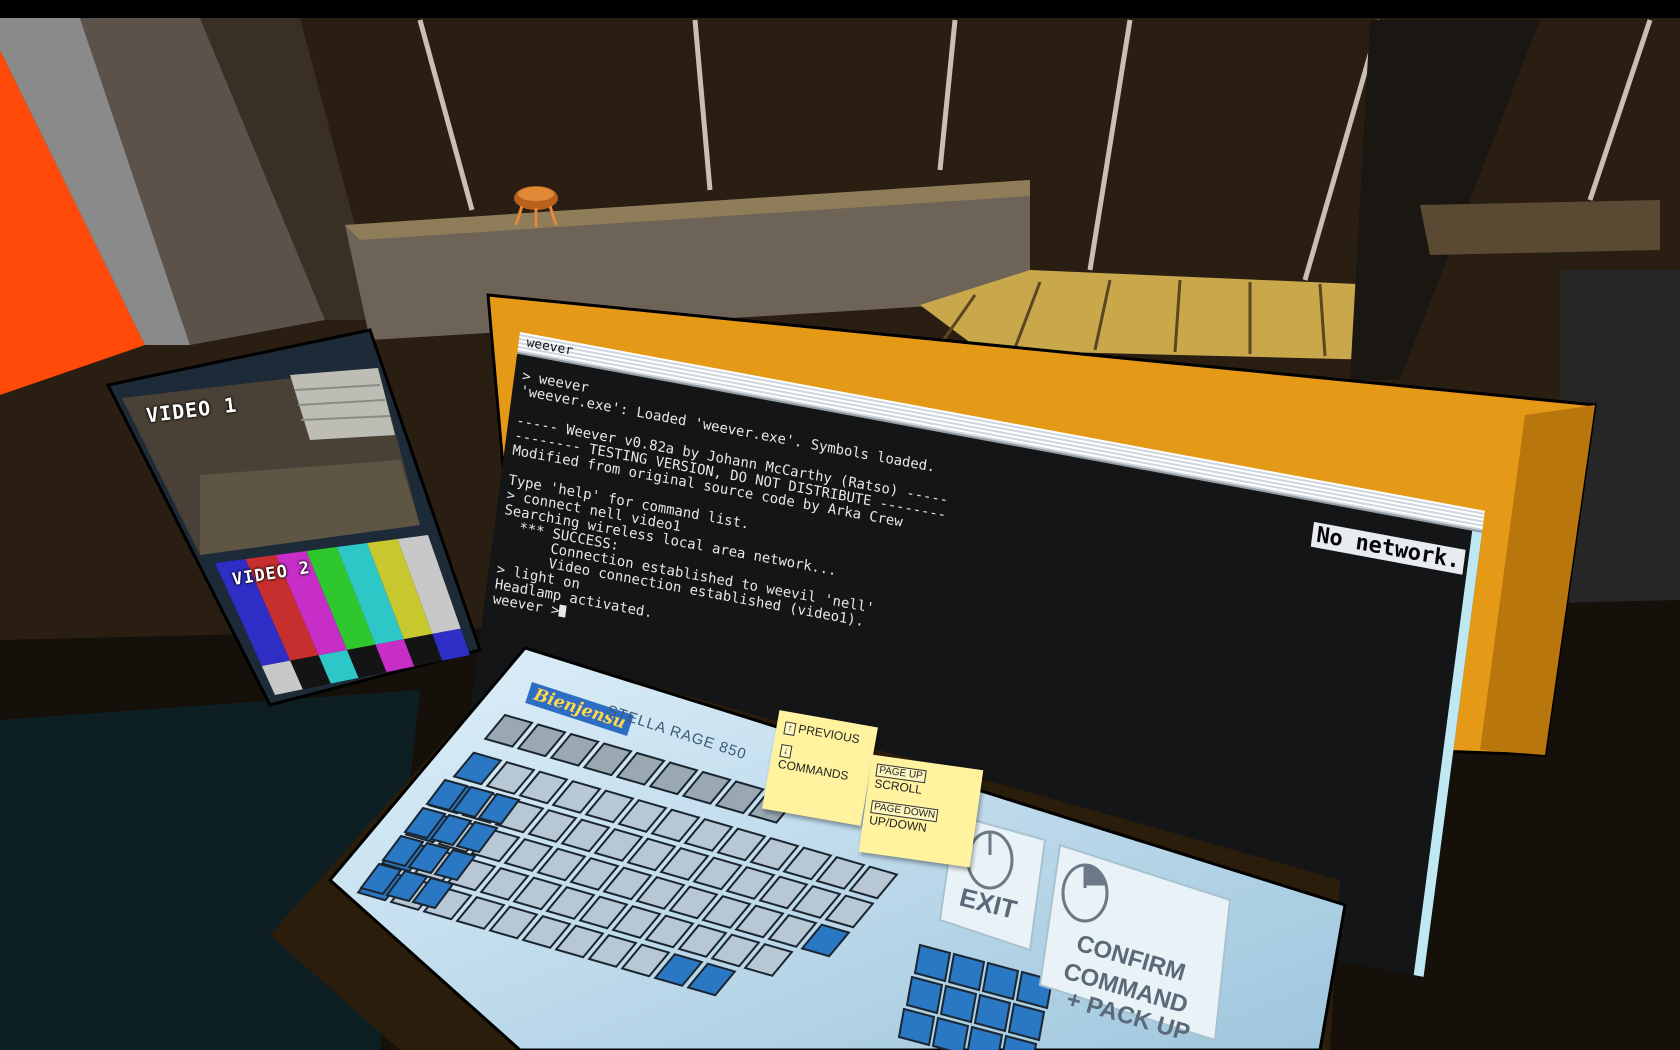  Describe the element at coordinates (293, 517) in the screenshot. I see `video-panel` at that location.